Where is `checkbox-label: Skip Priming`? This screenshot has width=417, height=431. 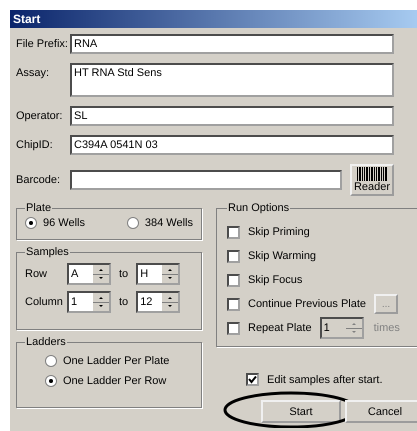 checkbox-label: Skip Priming is located at coordinates (279, 232).